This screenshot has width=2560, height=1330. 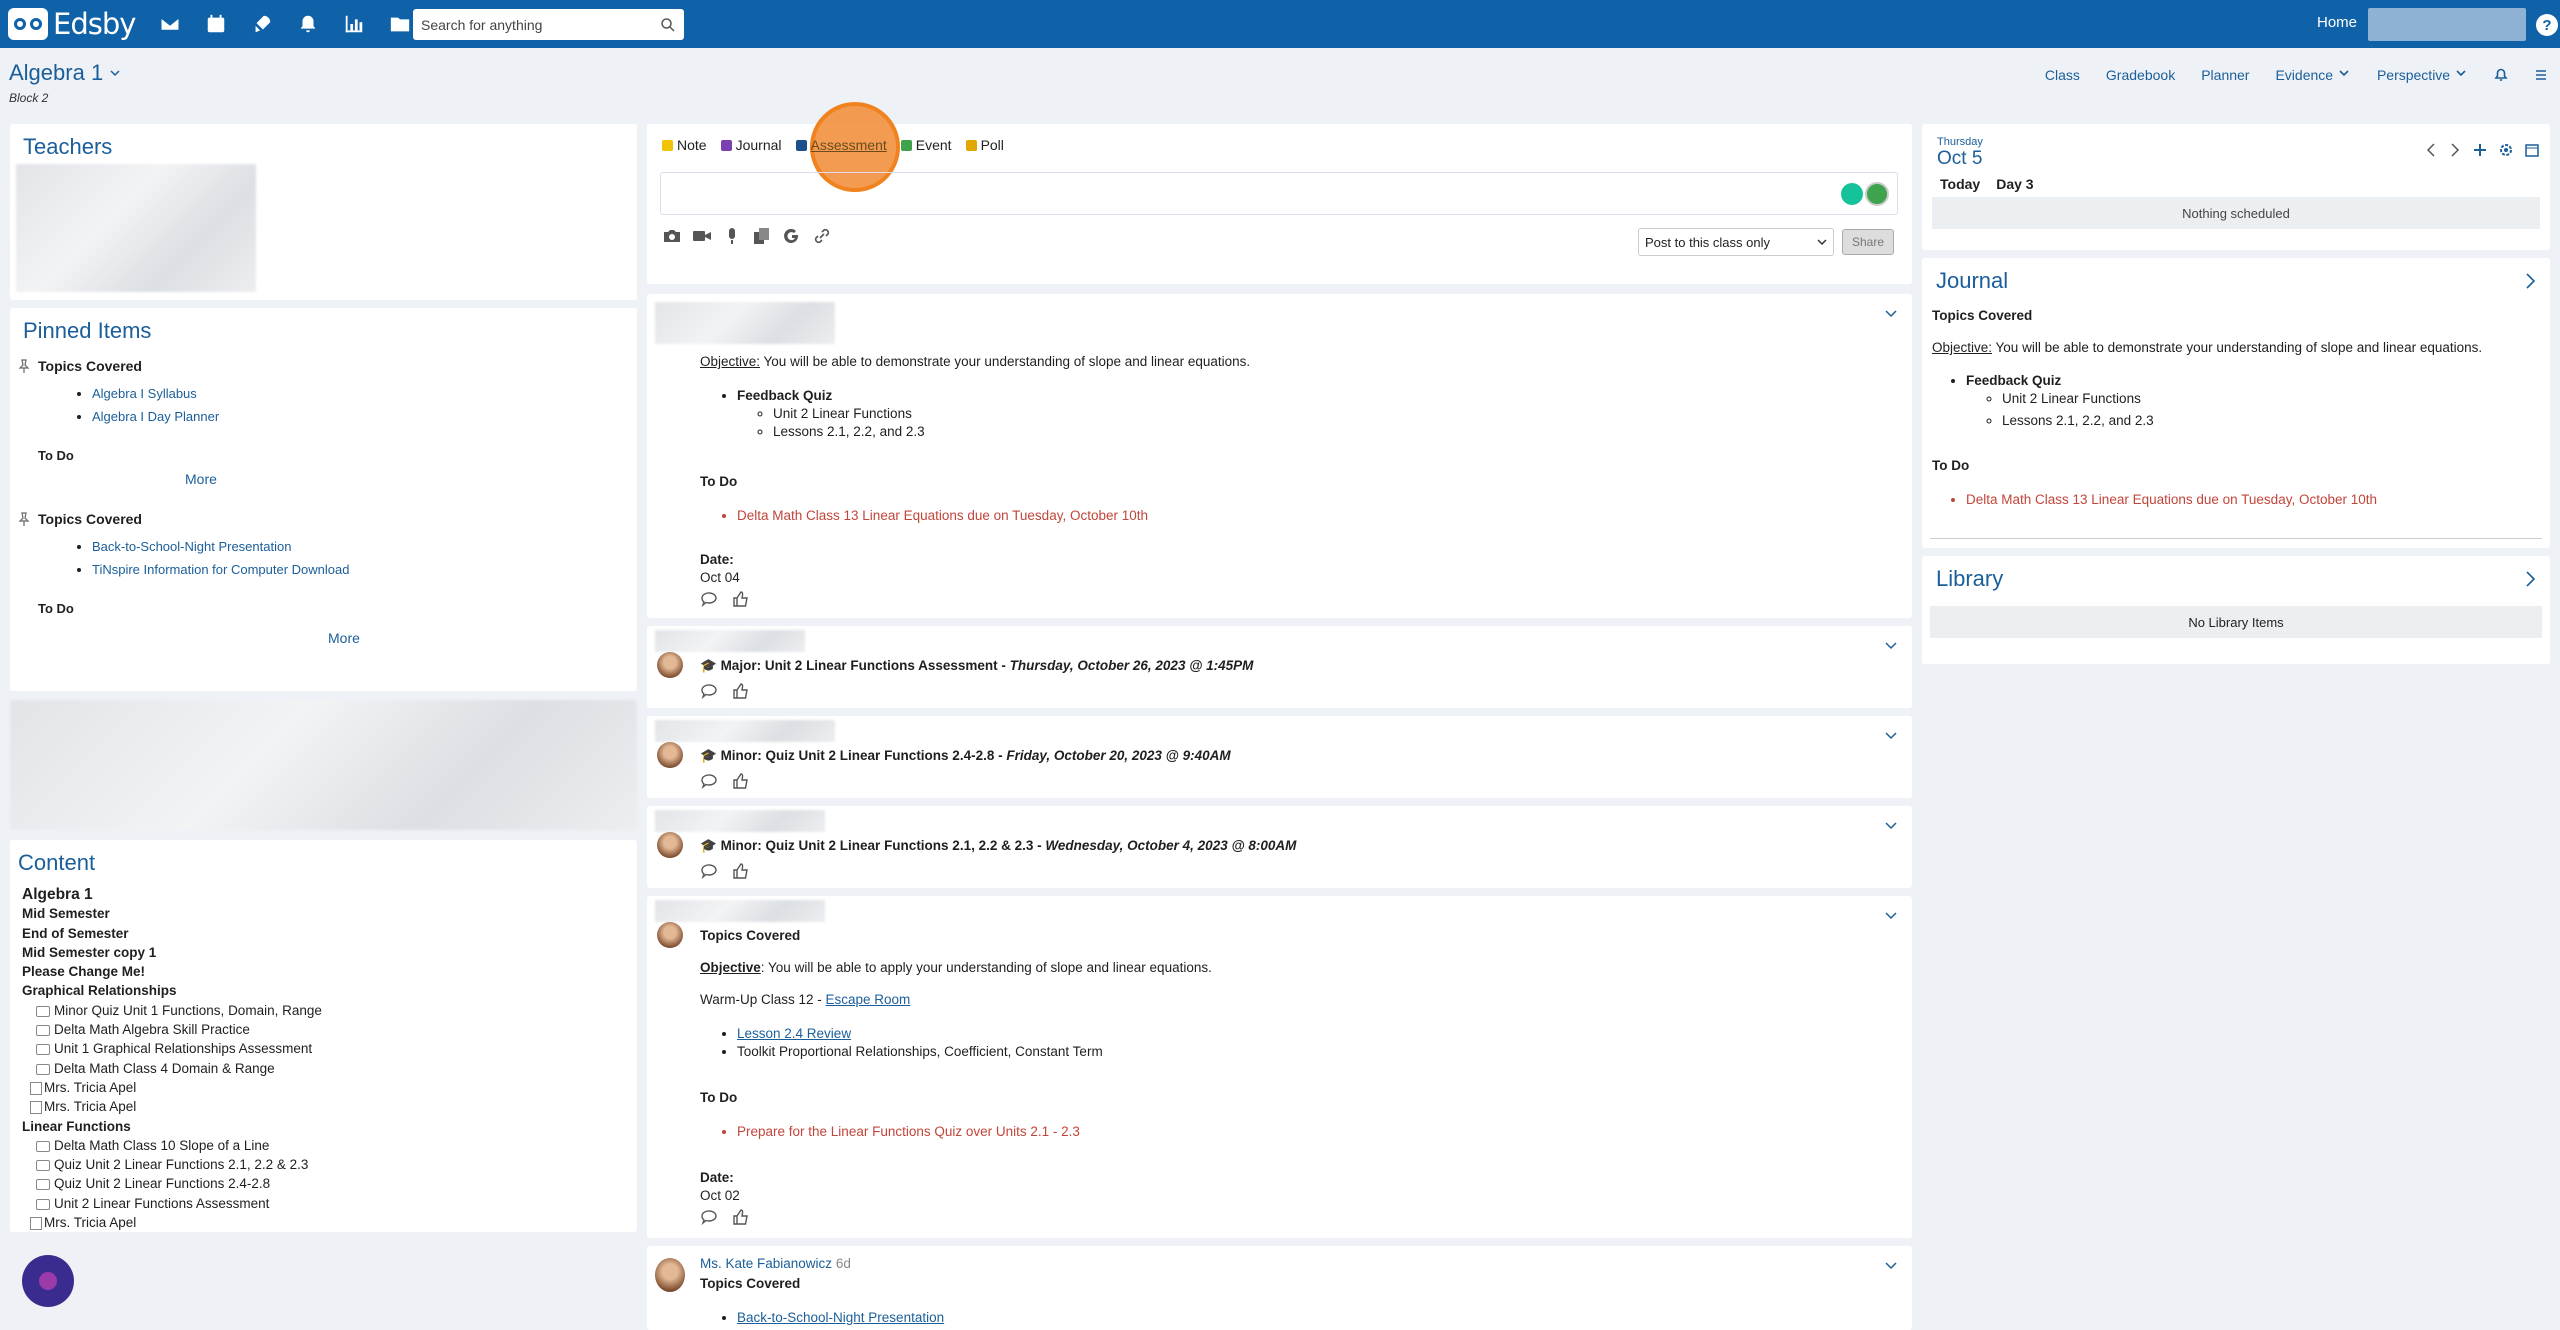 What do you see at coordinates (2312, 74) in the screenshot?
I see `nav-evidence: Evidence` at bounding box center [2312, 74].